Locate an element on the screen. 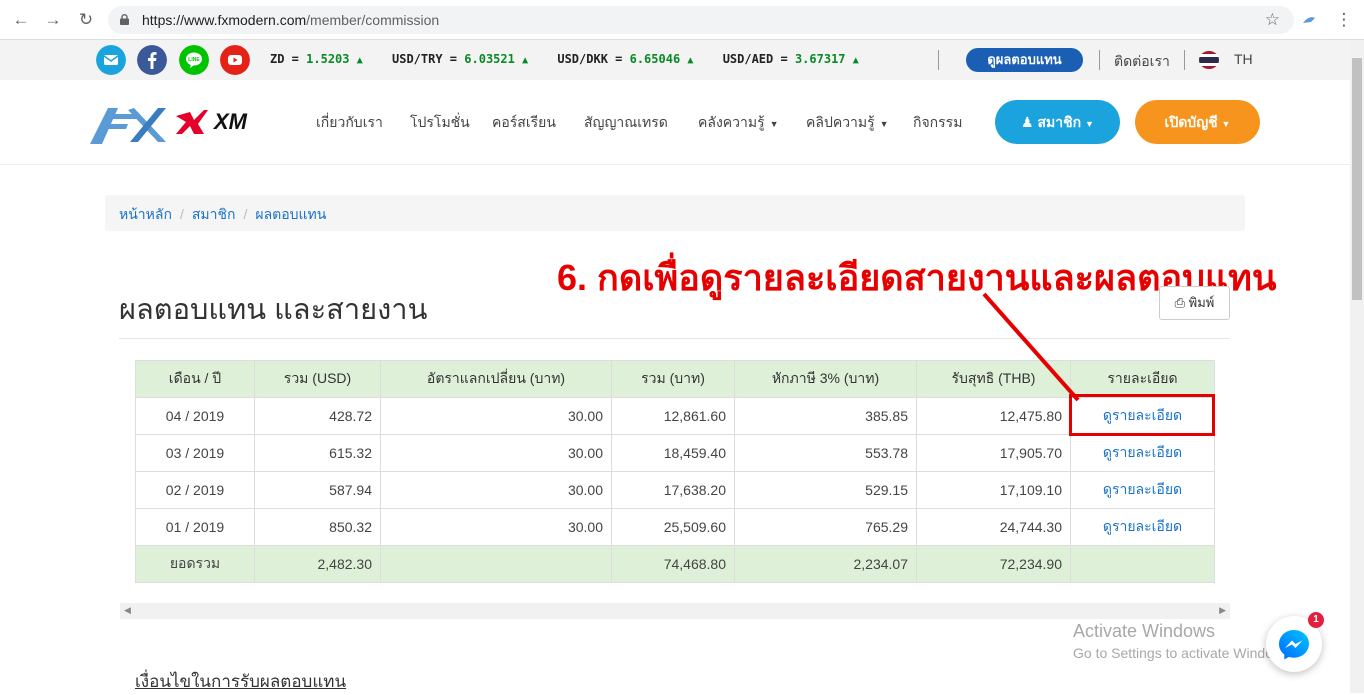 Image resolution: width=1364 pixels, height=695 pixels. member-button: ♟ สมาชิก ▼ is located at coordinates (1057, 122).